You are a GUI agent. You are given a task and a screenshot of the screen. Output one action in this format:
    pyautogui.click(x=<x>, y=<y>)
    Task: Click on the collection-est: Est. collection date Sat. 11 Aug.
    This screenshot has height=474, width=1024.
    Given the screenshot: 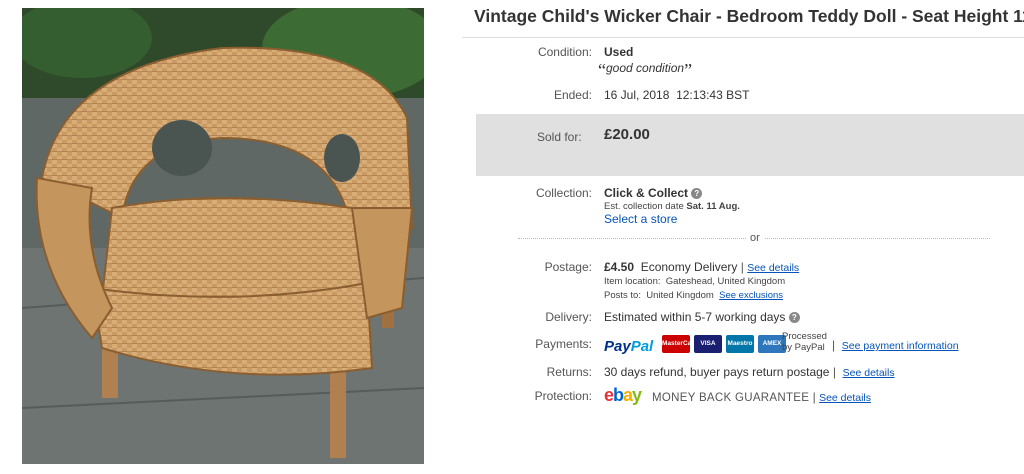 What is the action you would take?
    pyautogui.click(x=672, y=206)
    